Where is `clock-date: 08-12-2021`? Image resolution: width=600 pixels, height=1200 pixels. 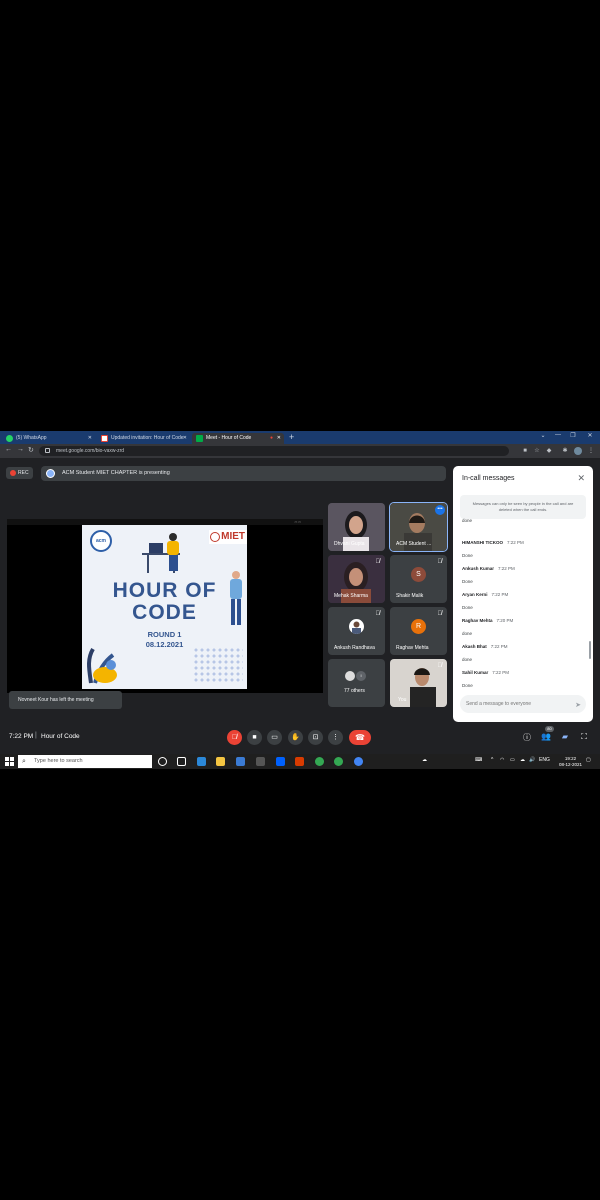 clock-date: 08-12-2021 is located at coordinates (571, 764).